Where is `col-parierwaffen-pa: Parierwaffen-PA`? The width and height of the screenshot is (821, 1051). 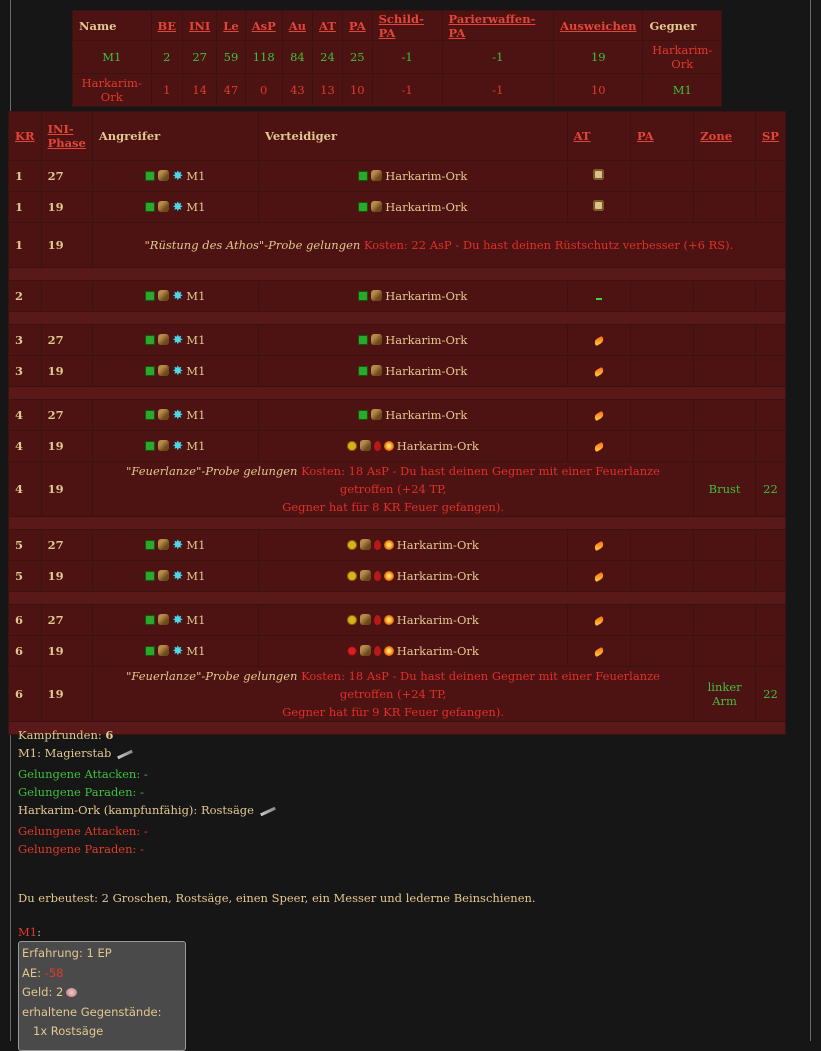
col-parierwaffen-pa: Parierwaffen-PA is located at coordinates (498, 25).